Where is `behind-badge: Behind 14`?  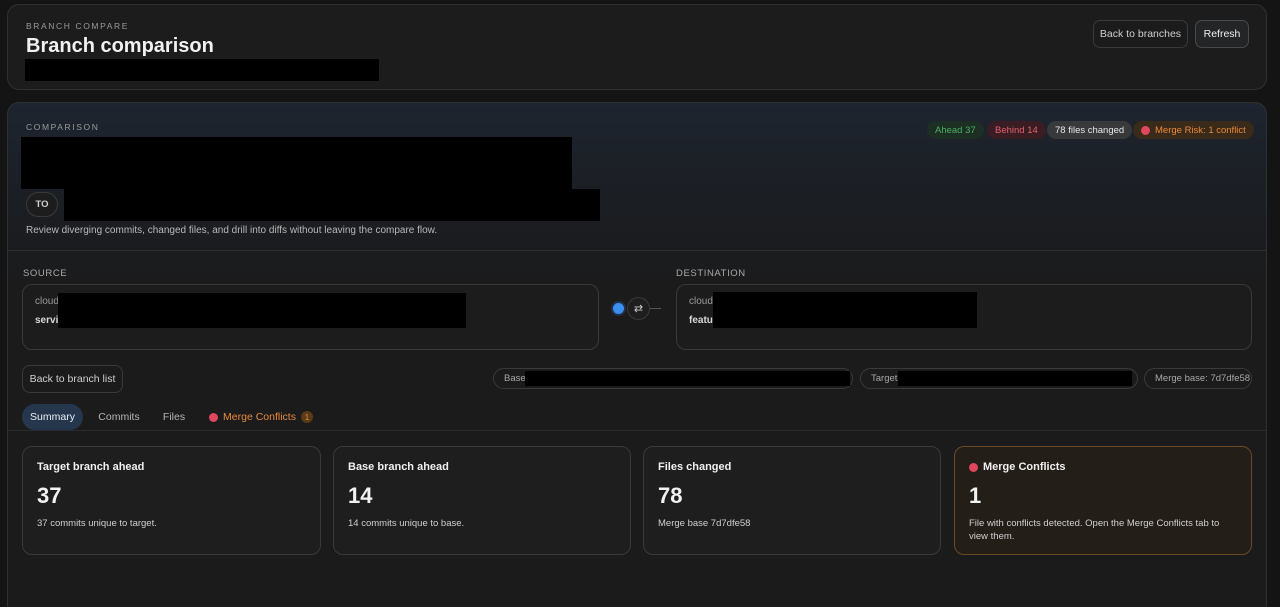
behind-badge: Behind 14 is located at coordinates (1016, 130).